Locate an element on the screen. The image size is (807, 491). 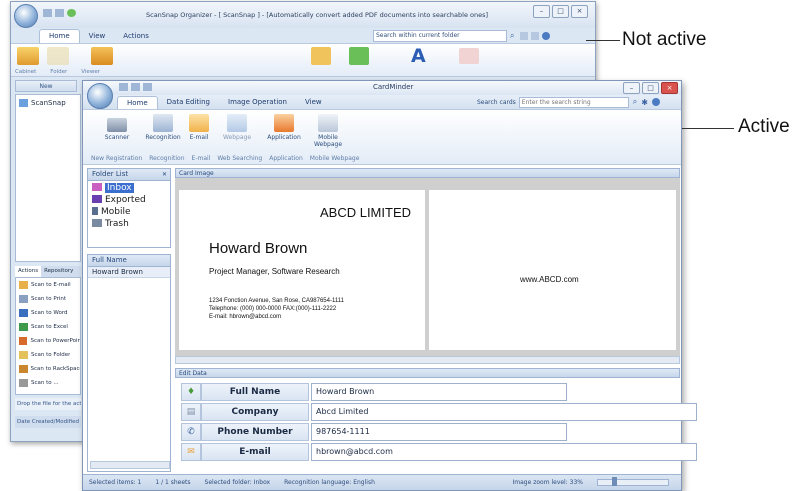
operation-icon is located at coordinates (321, 56).